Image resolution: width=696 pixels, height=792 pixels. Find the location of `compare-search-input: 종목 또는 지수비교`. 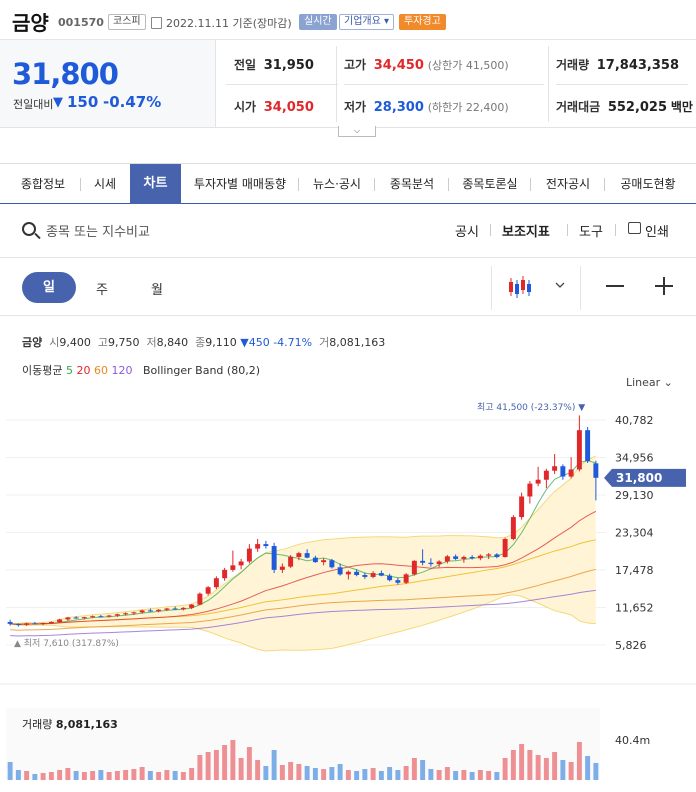

compare-search-input: 종목 또는 지수비교 is located at coordinates (98, 230).